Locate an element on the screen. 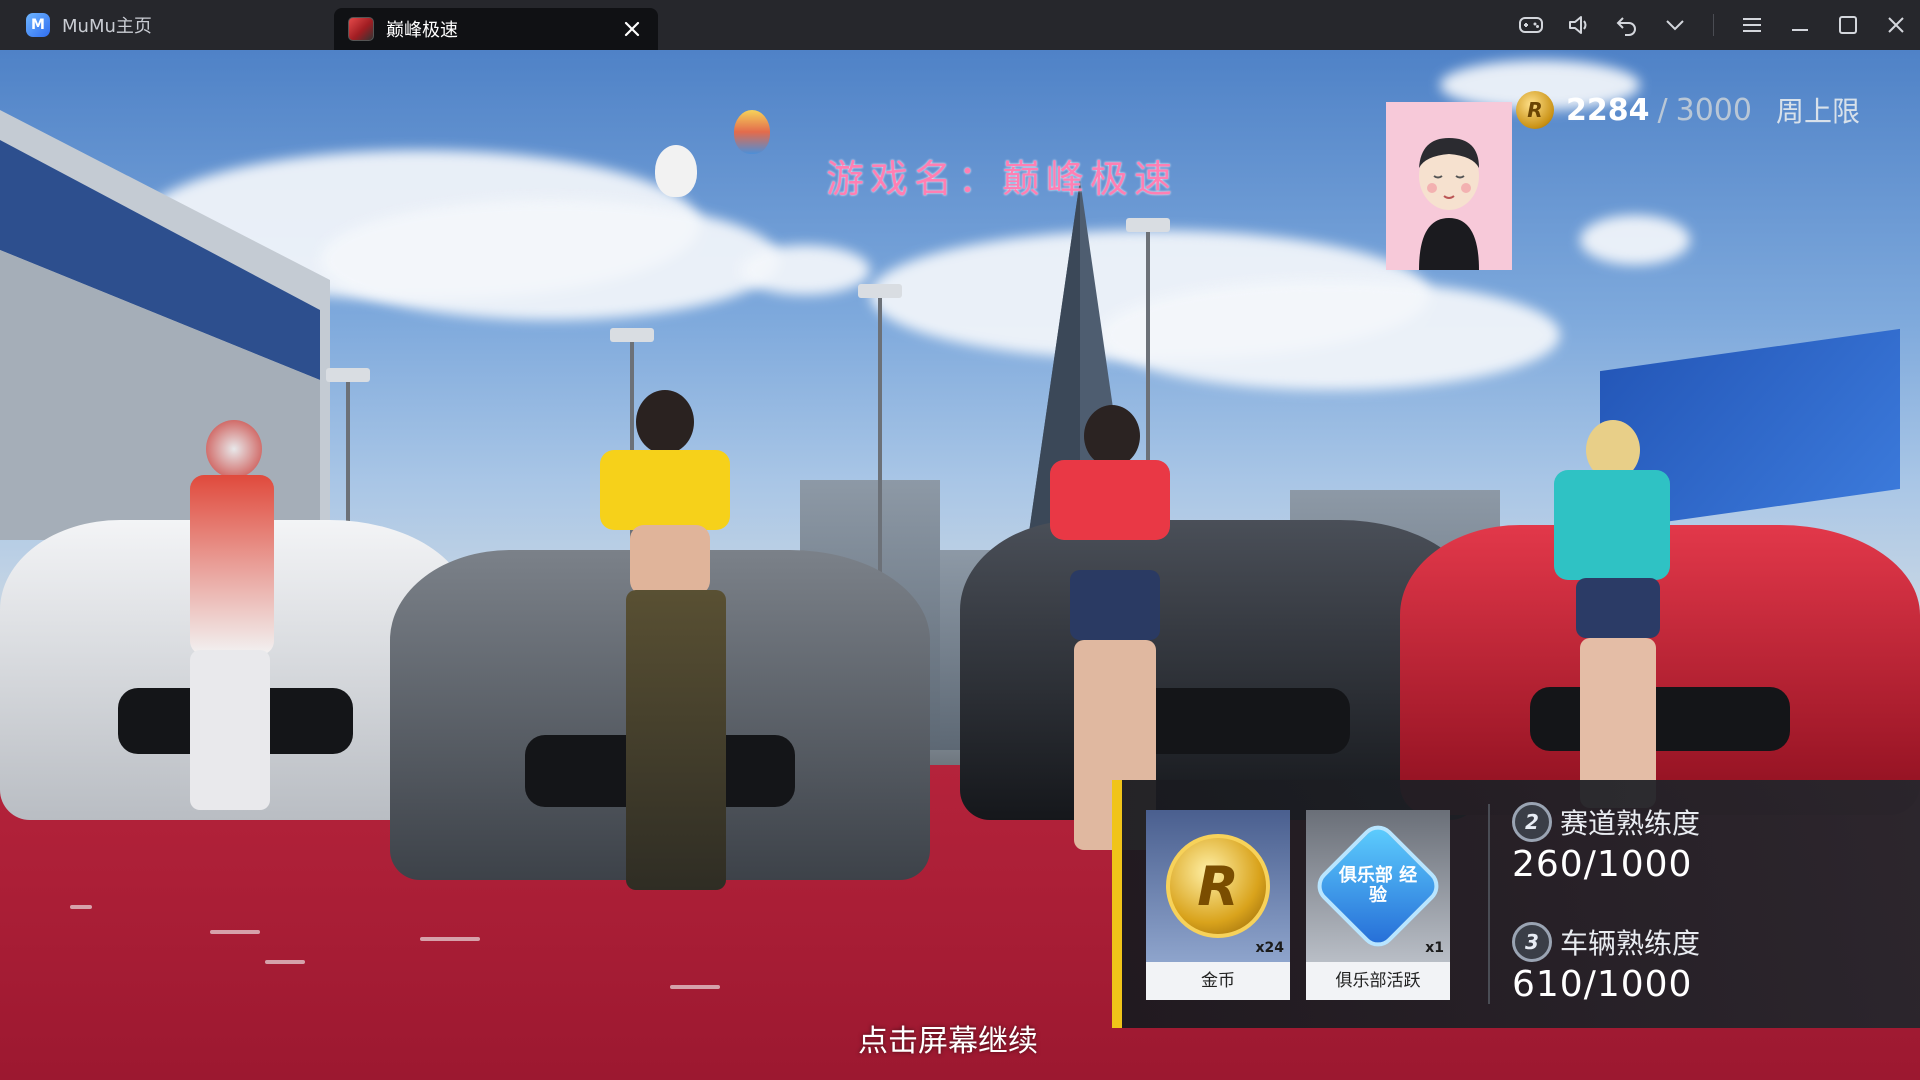 The height and width of the screenshot is (1080, 1920). player-avatar is located at coordinates (1449, 186).